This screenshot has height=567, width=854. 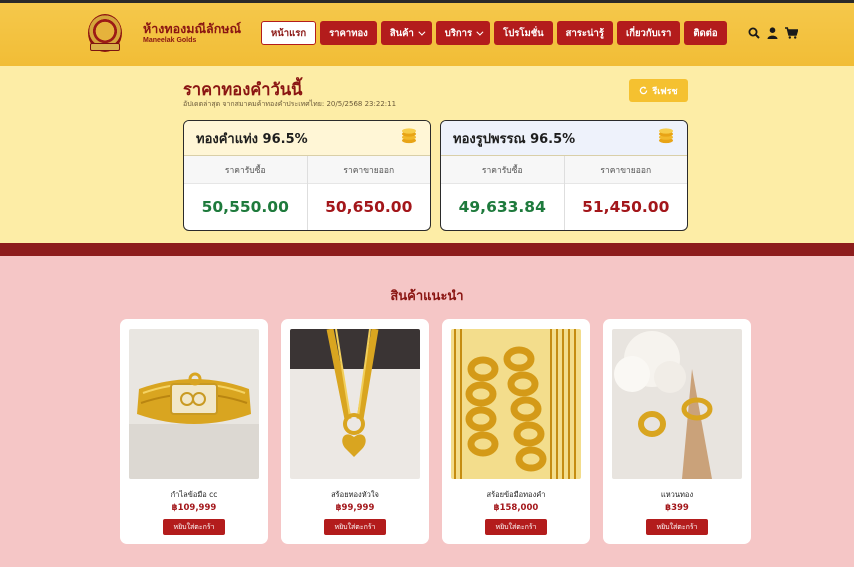 What do you see at coordinates (105, 47) in the screenshot?
I see `logo-ribbon` at bounding box center [105, 47].